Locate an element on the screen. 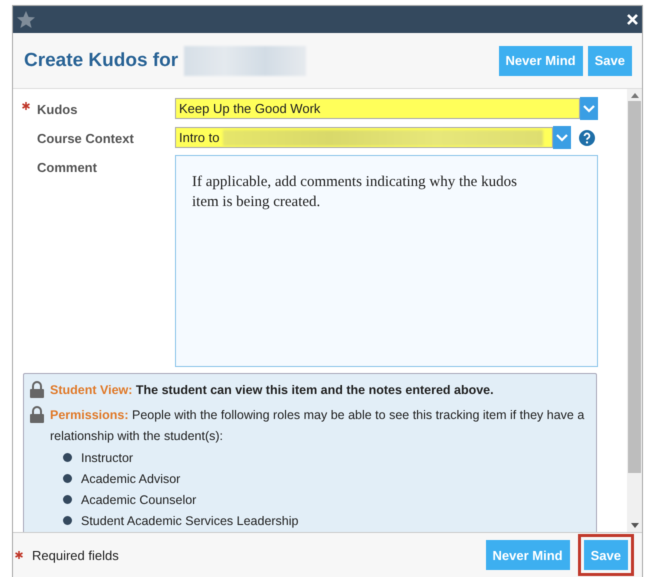  scrollbar is located at coordinates (634, 310).